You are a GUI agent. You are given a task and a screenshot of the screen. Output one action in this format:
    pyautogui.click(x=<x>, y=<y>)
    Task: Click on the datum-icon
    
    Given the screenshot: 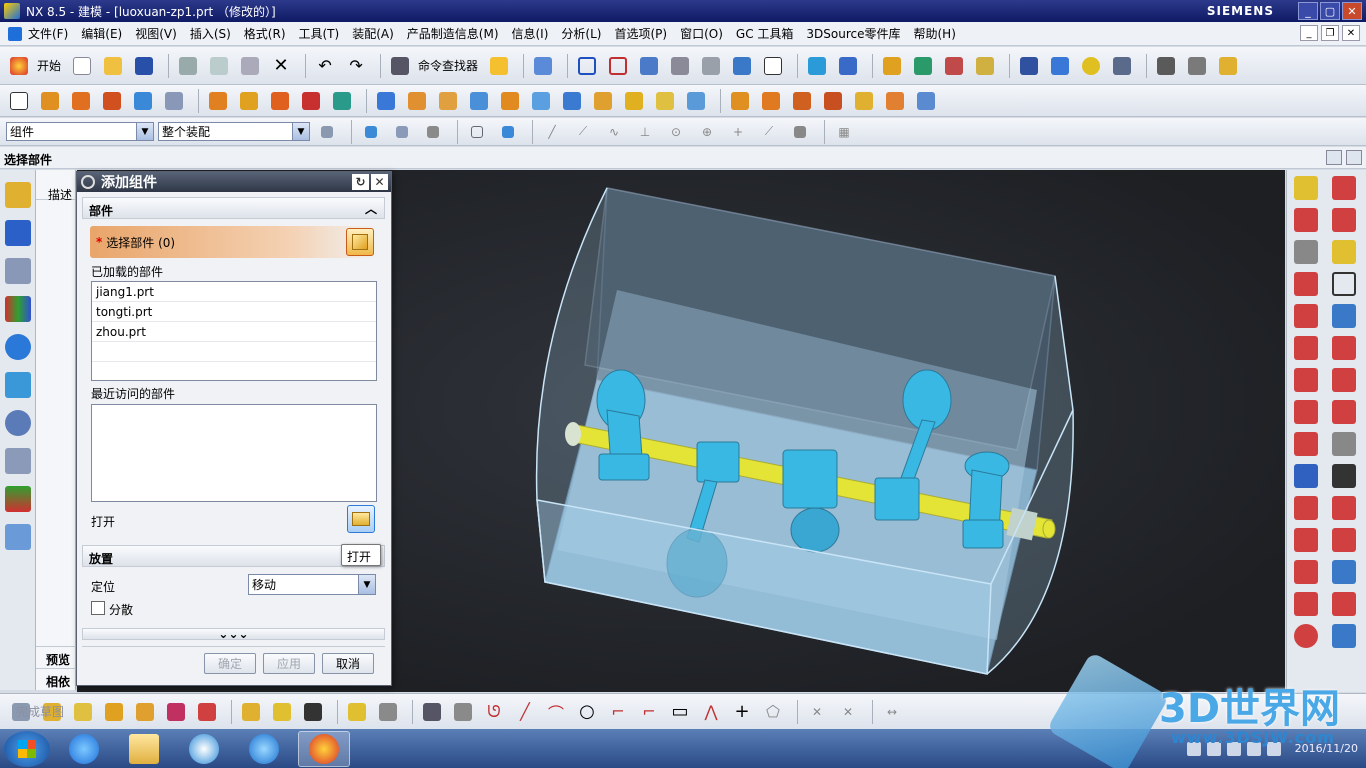 What is the action you would take?
    pyautogui.click(x=386, y=101)
    